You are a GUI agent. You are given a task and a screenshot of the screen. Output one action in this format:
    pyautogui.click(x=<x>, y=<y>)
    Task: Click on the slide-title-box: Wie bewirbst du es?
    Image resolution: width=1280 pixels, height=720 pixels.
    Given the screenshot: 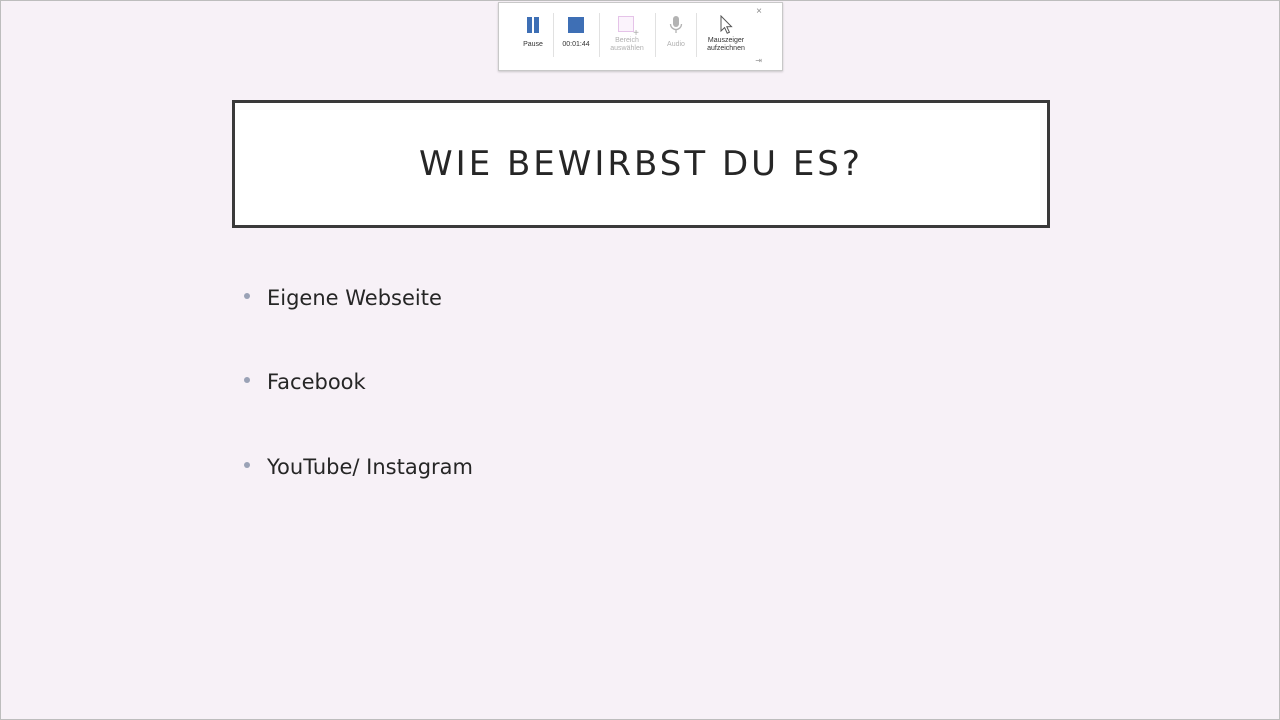 What is the action you would take?
    pyautogui.click(x=641, y=164)
    